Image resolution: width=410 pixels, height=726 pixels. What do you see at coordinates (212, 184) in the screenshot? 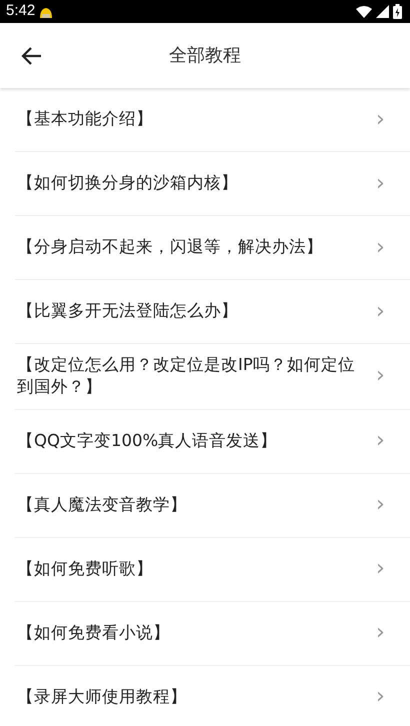
I see `tutorial-item: 【如何切换分身的沙箱内核】 ›` at bounding box center [212, 184].